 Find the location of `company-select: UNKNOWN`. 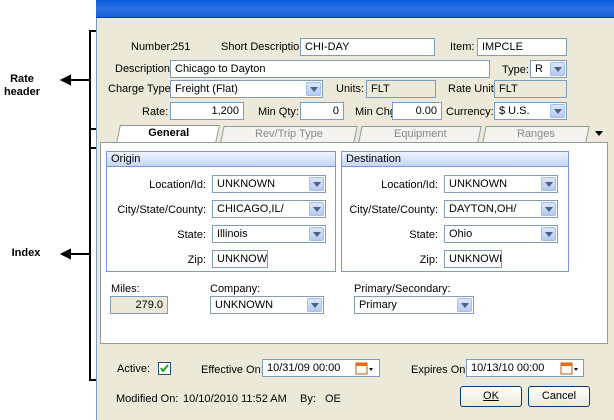

company-select: UNKNOWN is located at coordinates (267, 305).